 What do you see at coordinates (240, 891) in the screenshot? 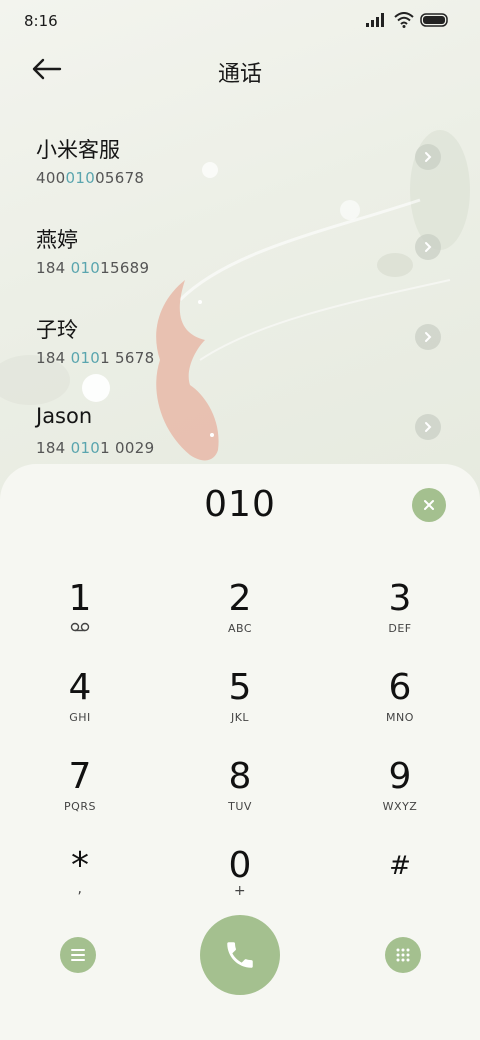
I see `key-letters: +` at bounding box center [240, 891].